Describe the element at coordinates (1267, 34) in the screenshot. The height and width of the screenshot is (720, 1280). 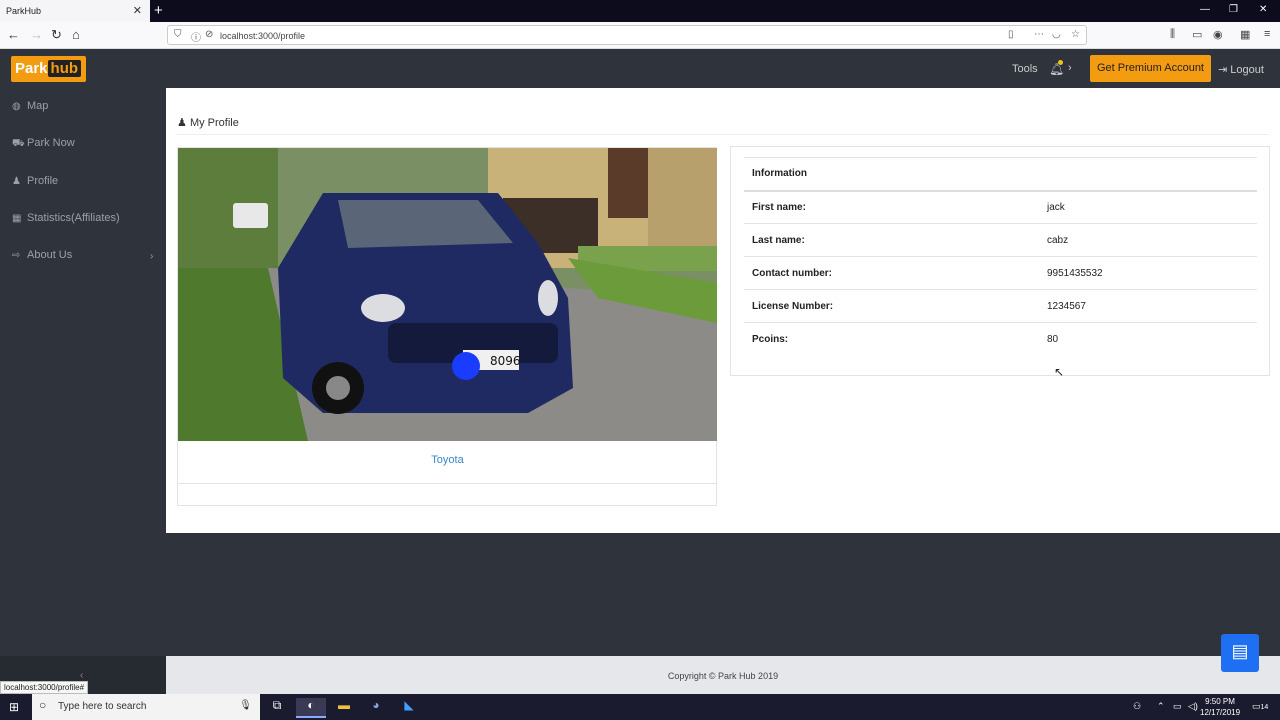
I see `menu-icon: ≡` at that location.